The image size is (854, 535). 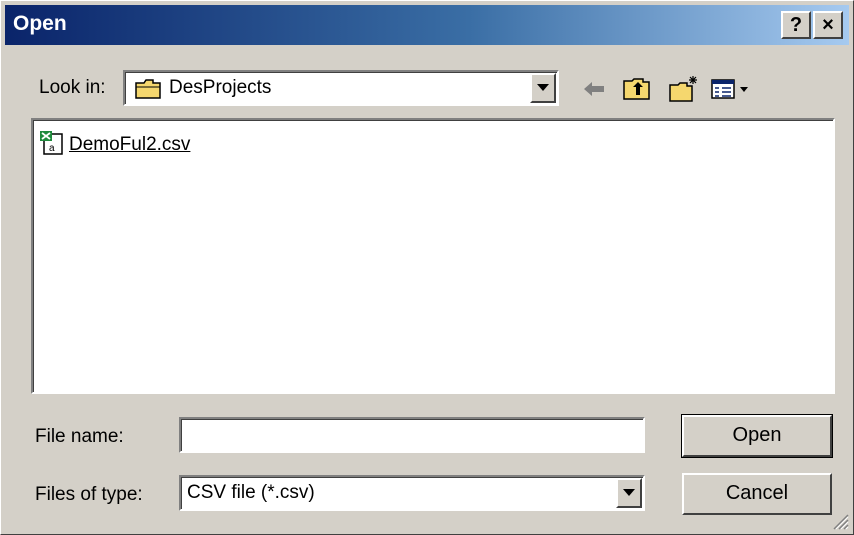 I want to click on title-bar: Open ? ×, so click(x=427, y=25).